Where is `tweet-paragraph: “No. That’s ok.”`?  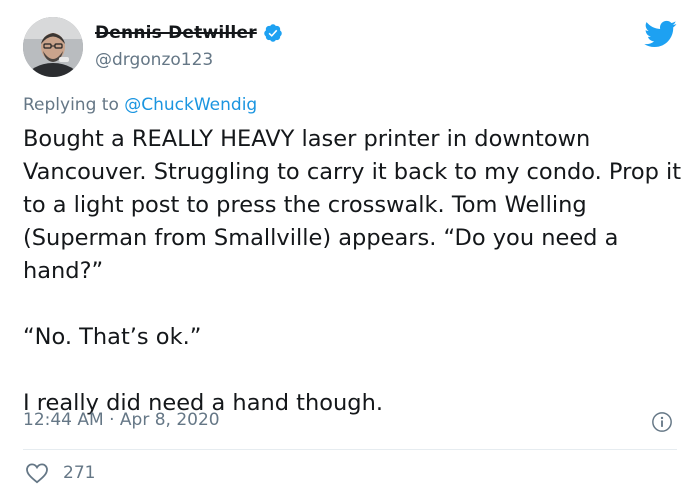 tweet-paragraph: “No. That’s ok.” is located at coordinates (112, 337).